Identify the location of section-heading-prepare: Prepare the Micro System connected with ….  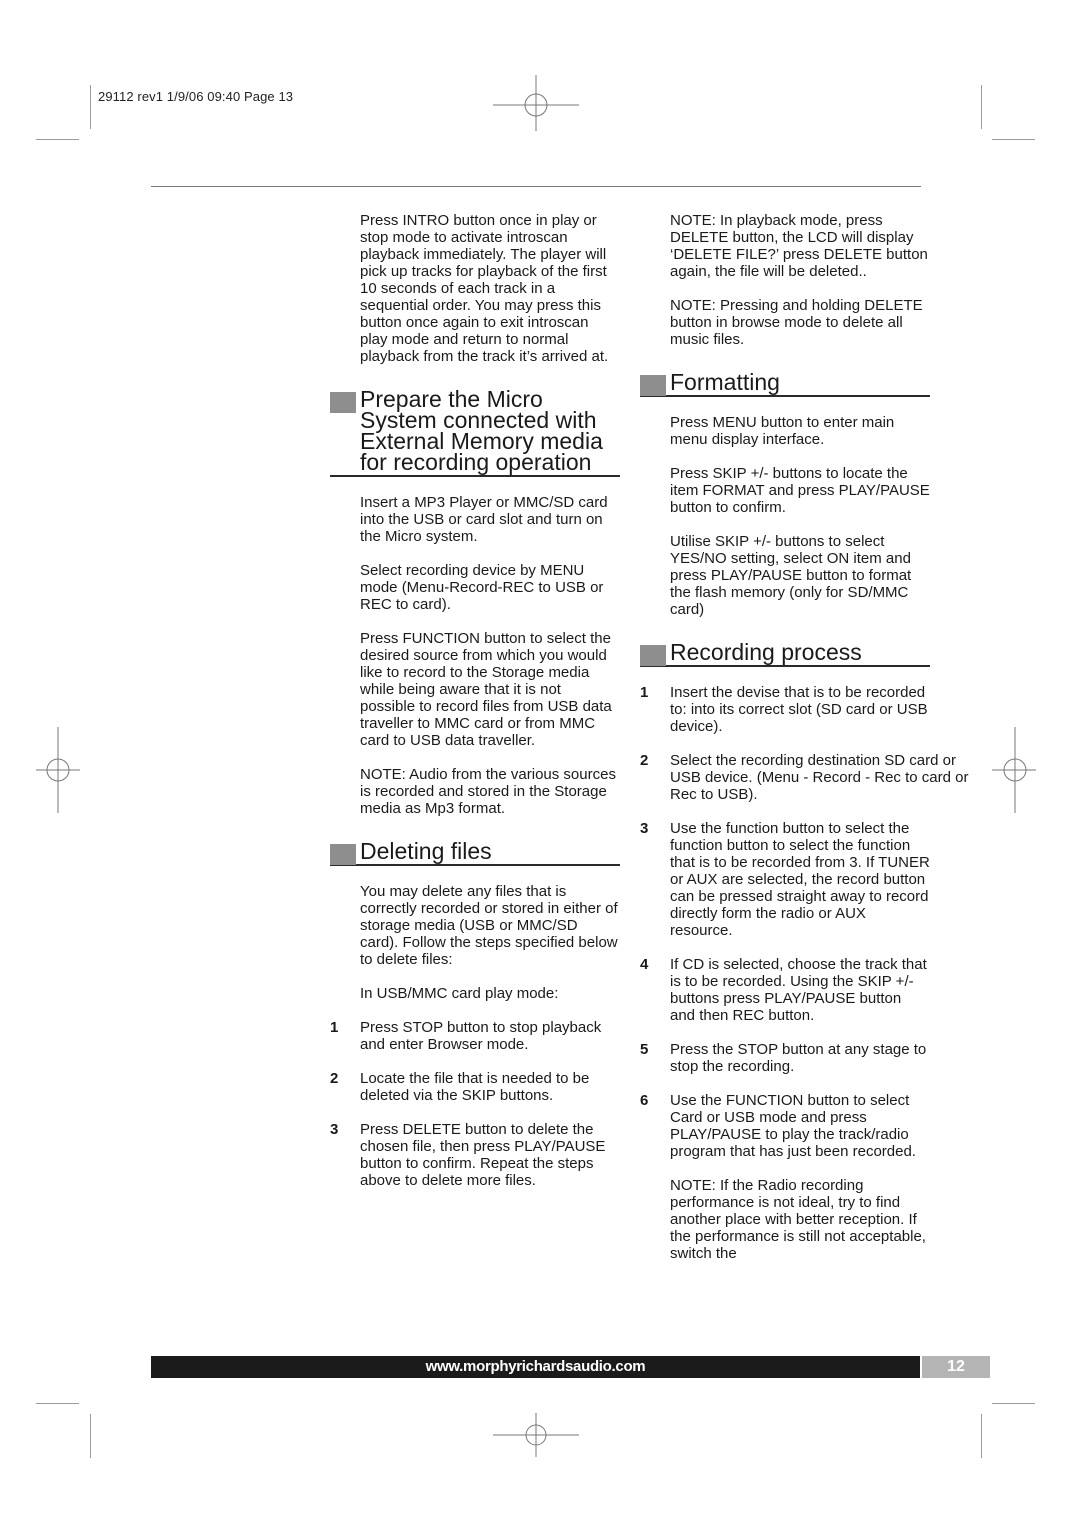
(475, 431).